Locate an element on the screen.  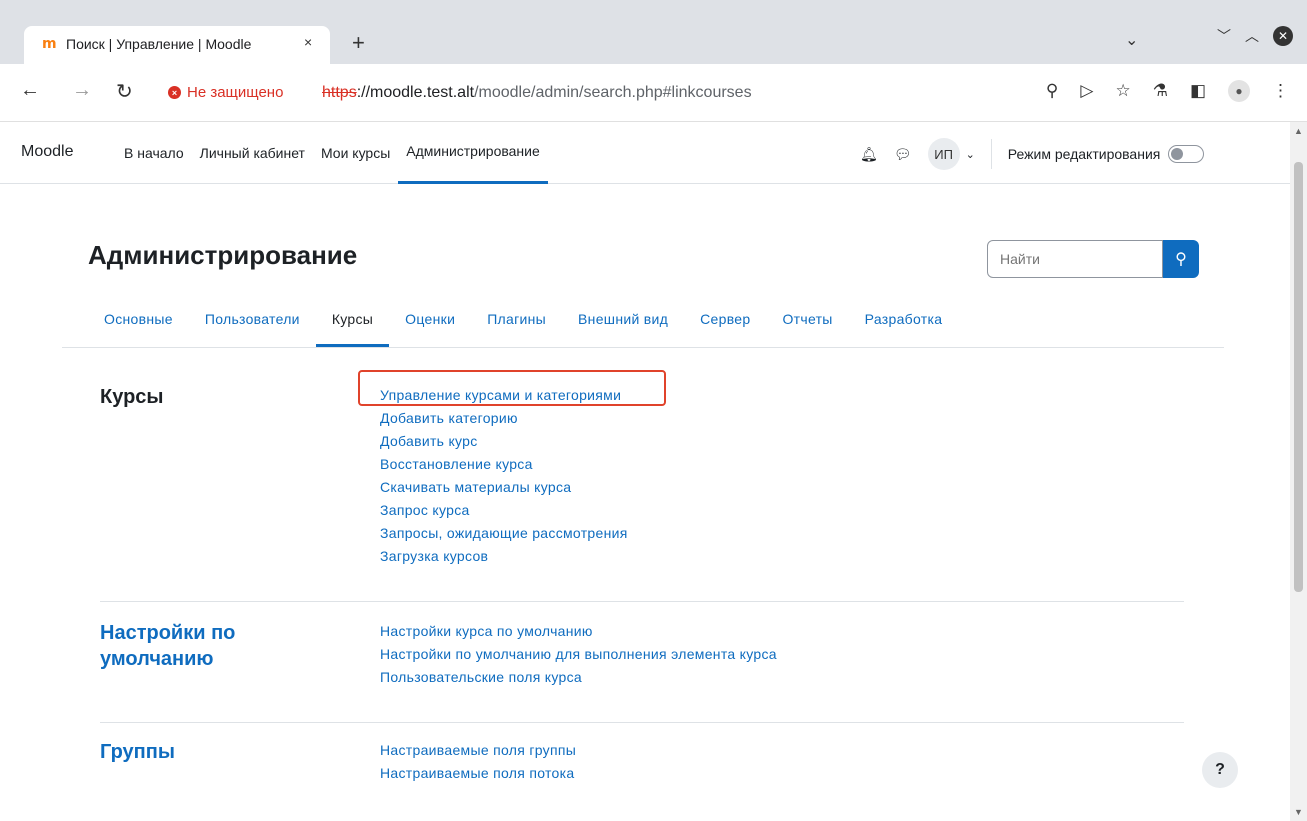
navbar-user-area: 🔔︎ 💬︎ ИП ⌄ Режим редактирования is located at coordinates (1032, 154).